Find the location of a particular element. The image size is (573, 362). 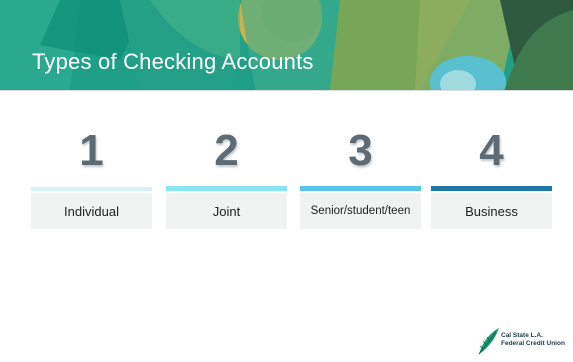

account-type-4: 4 Business is located at coordinates (491, 178).